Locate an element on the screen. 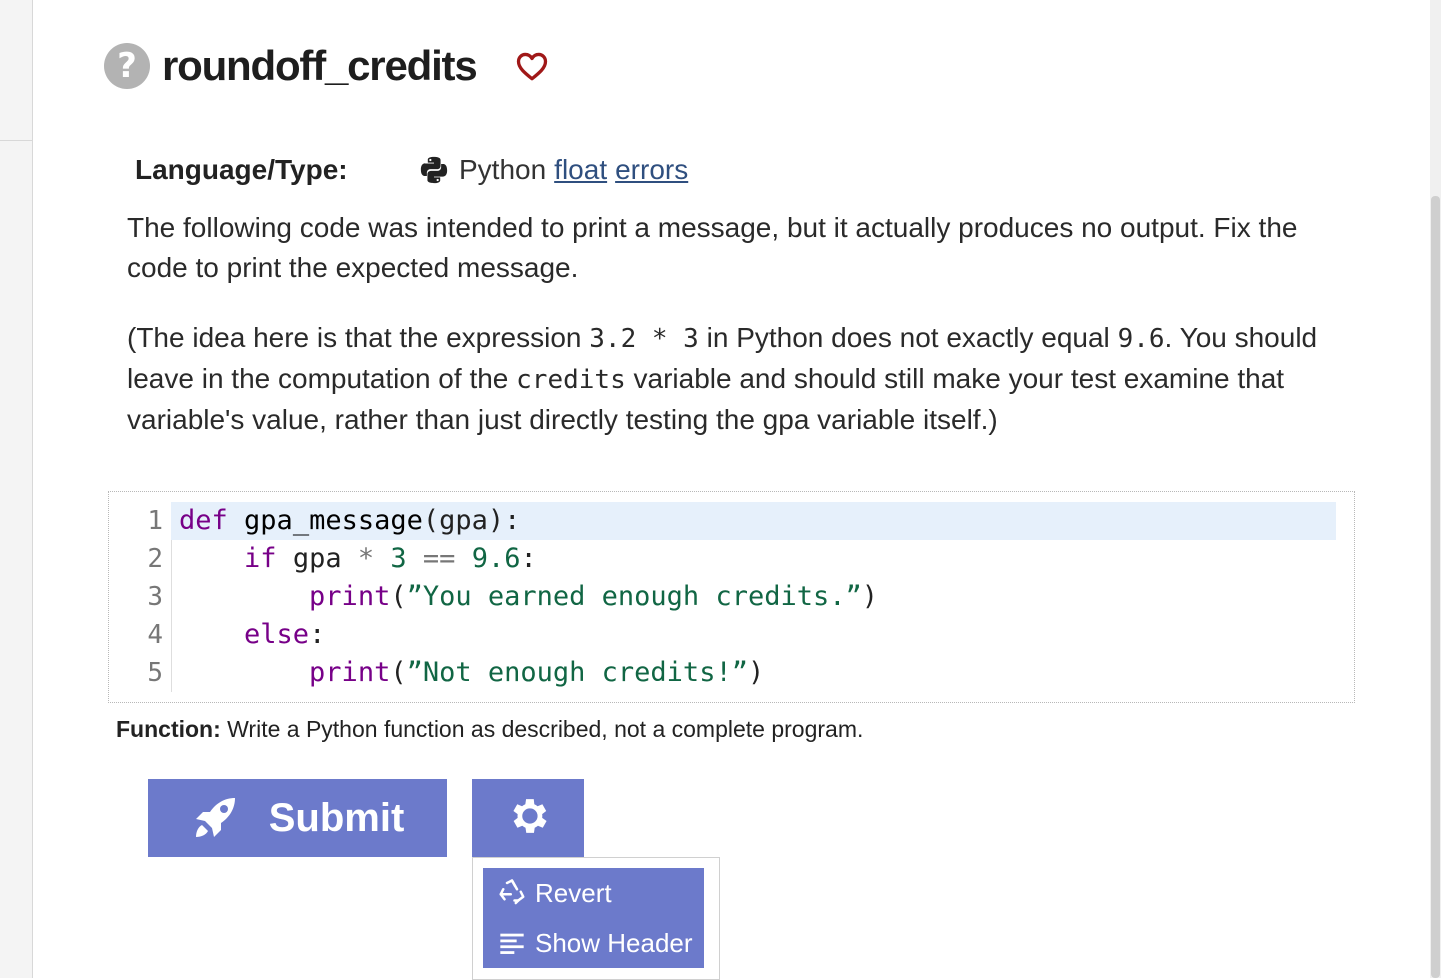 This screenshot has width=1441, height=980. line-number: 5 is located at coordinates (155, 673).